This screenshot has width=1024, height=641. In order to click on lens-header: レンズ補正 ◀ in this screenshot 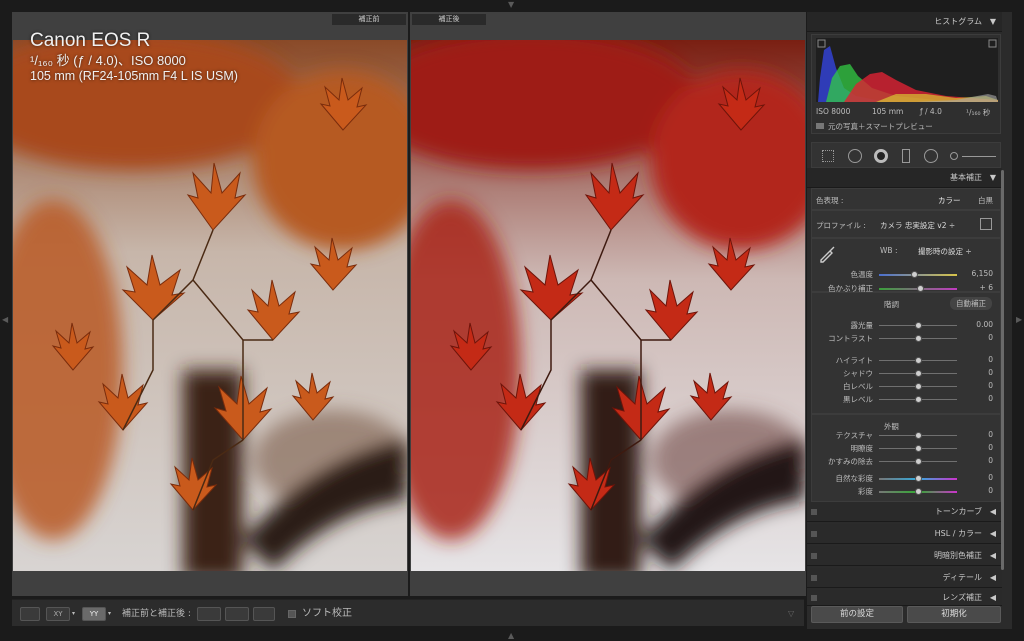, I will do `click(904, 598)`.